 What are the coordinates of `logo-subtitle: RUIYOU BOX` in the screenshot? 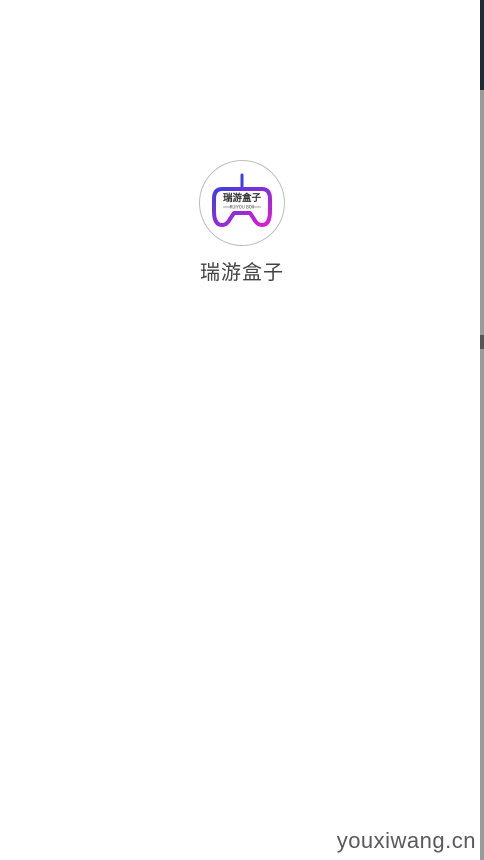 It's located at (242, 207).